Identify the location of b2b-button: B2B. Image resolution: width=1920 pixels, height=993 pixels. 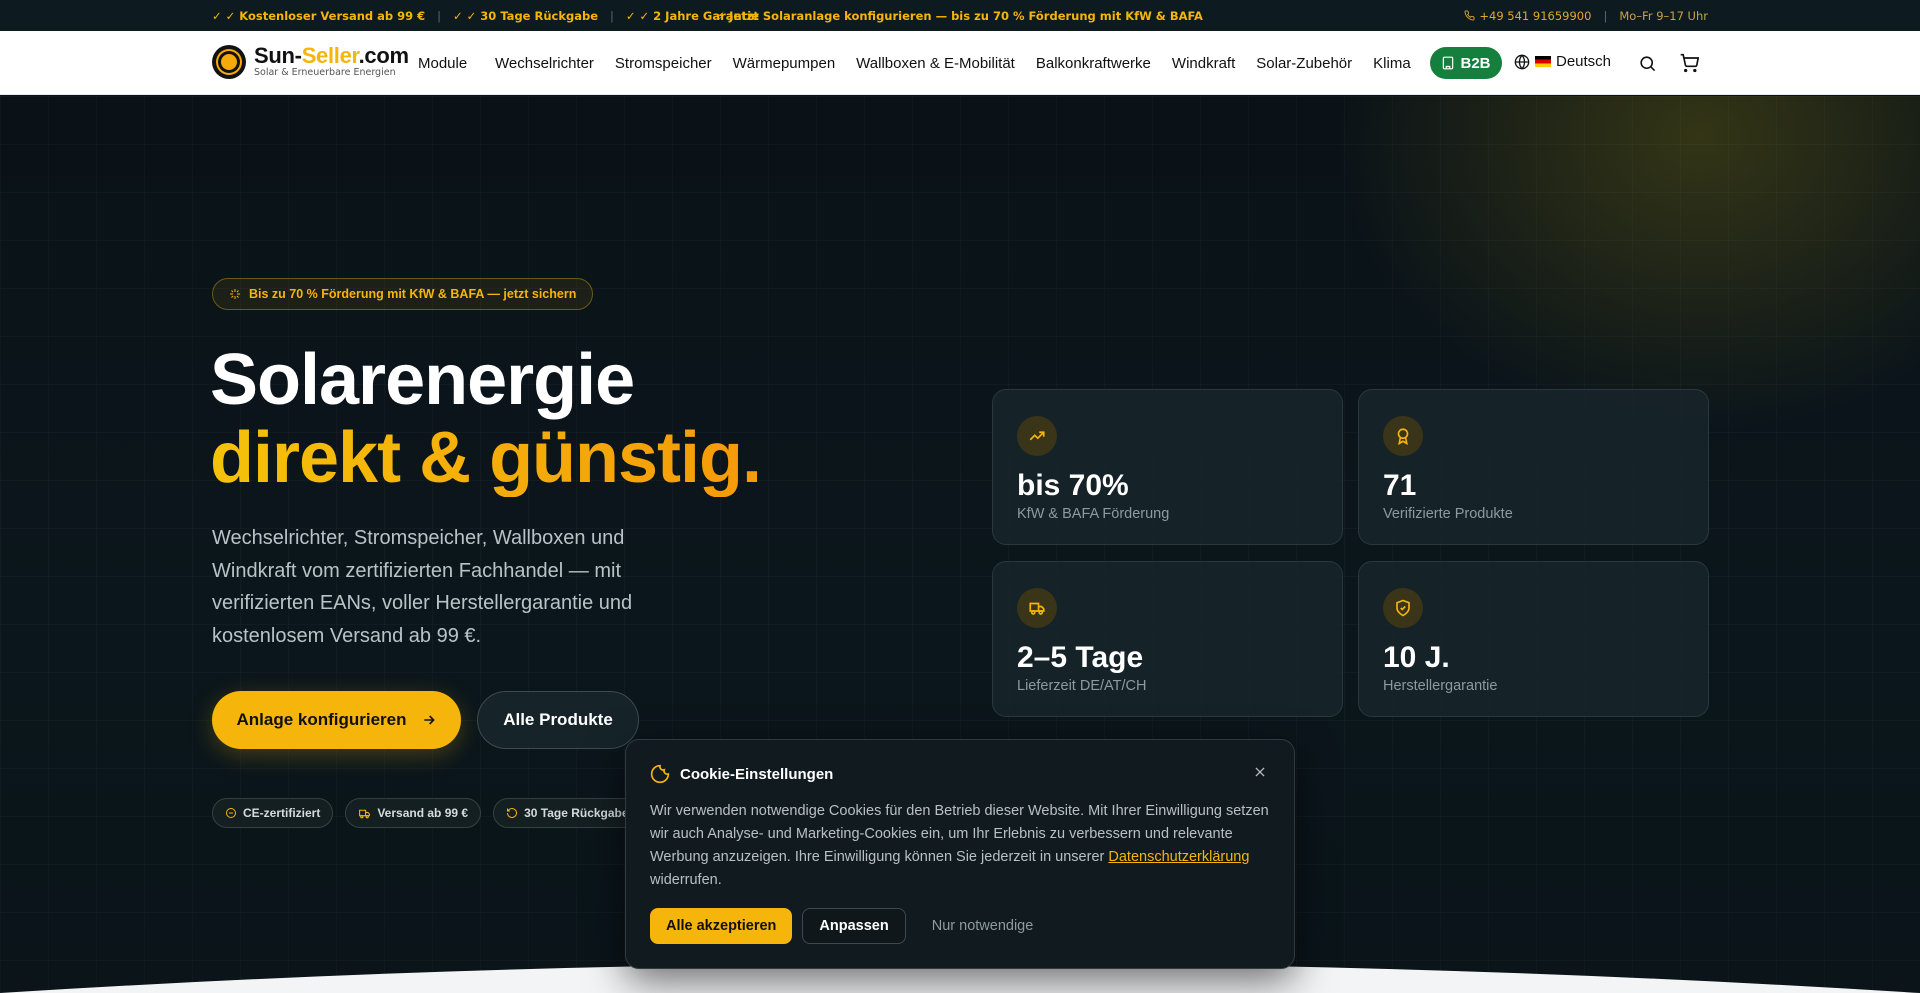
(1466, 63).